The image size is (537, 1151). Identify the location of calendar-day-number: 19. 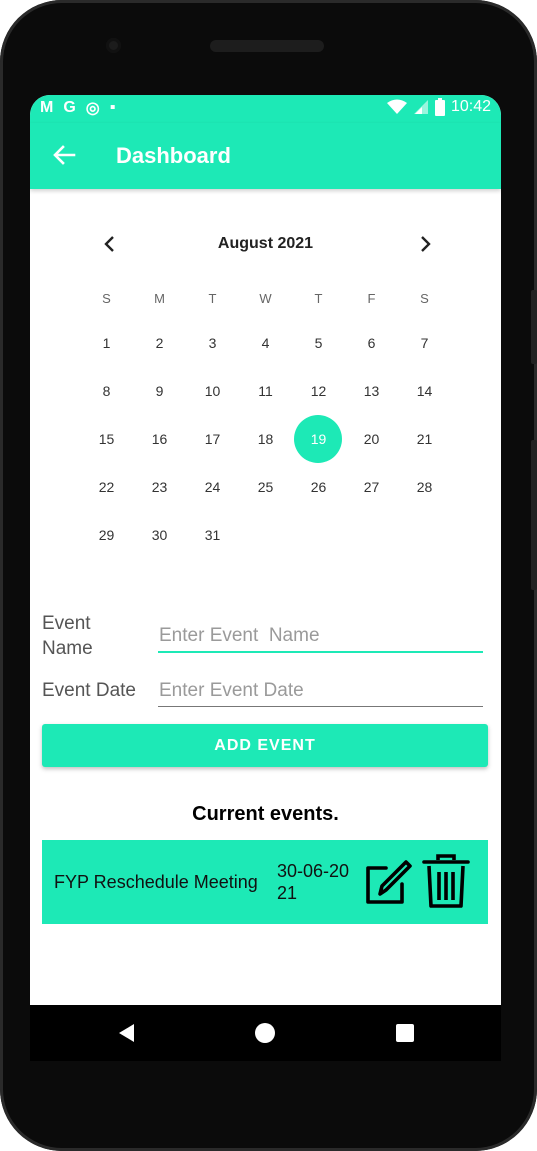
(318, 439).